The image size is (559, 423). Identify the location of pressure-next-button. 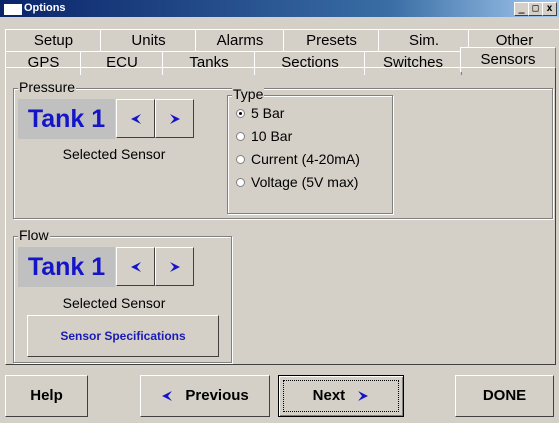
(174, 118).